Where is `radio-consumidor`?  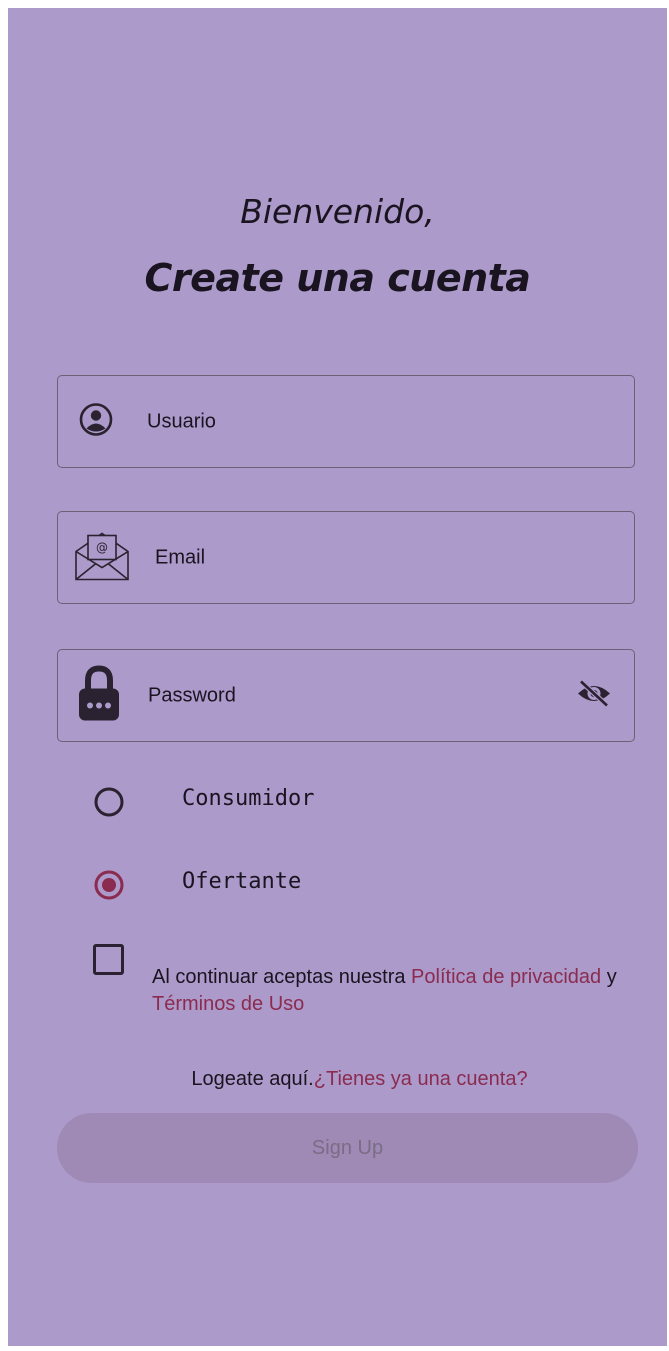 radio-consumidor is located at coordinates (109, 802).